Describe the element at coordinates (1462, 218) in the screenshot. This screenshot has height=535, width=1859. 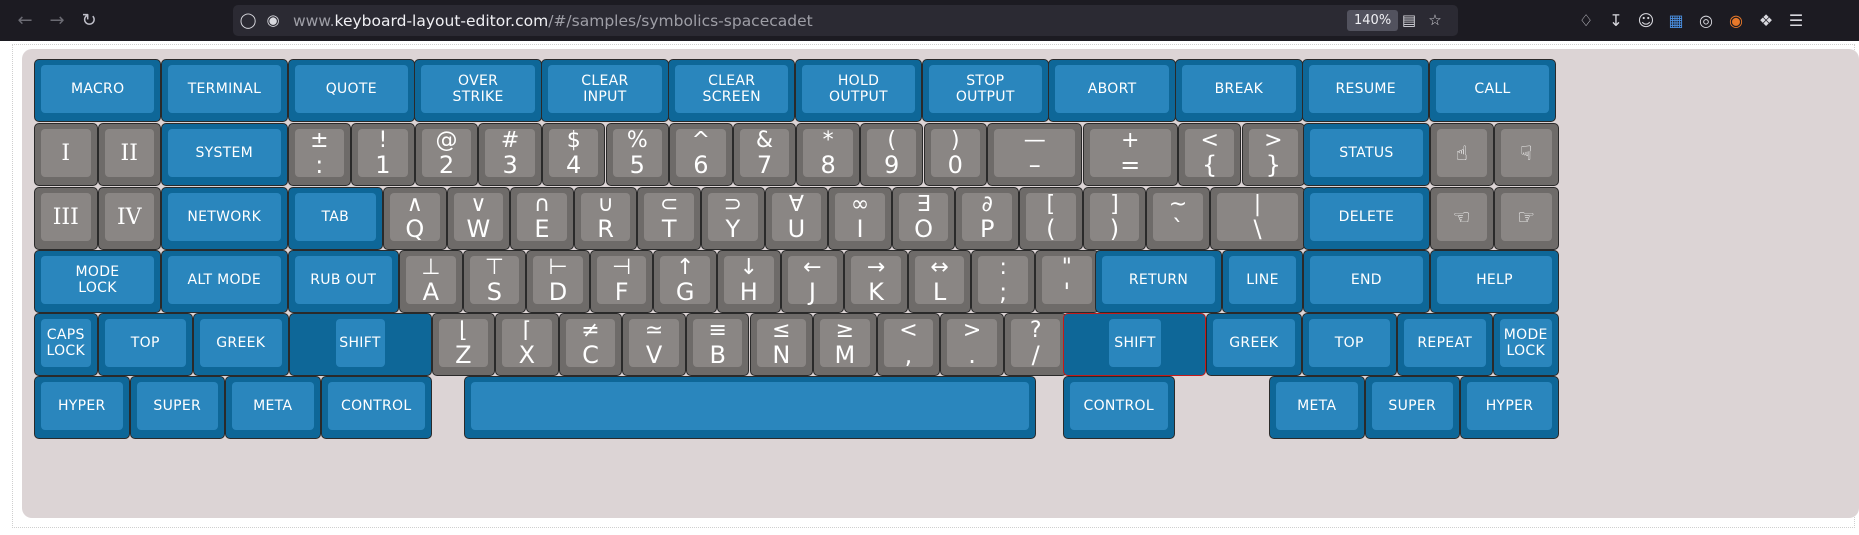
I see `key-hand-left: ☜` at that location.